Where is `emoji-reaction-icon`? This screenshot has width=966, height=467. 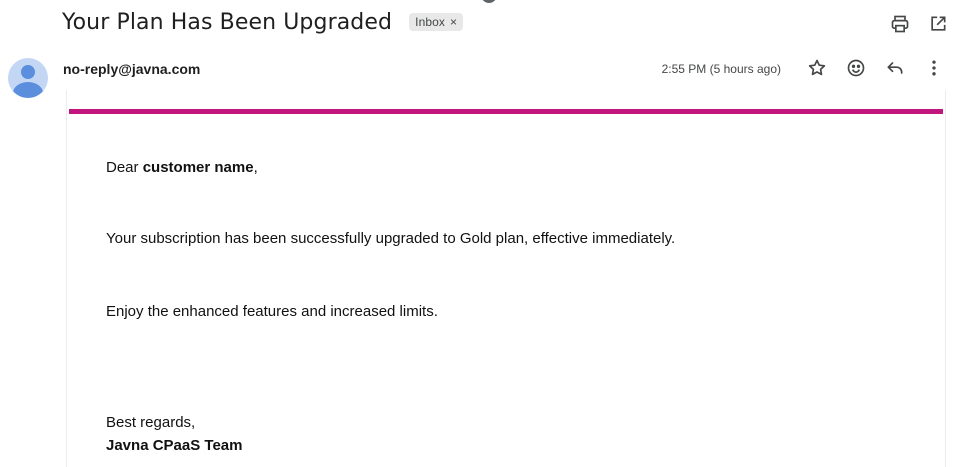
emoji-reaction-icon is located at coordinates (856, 68).